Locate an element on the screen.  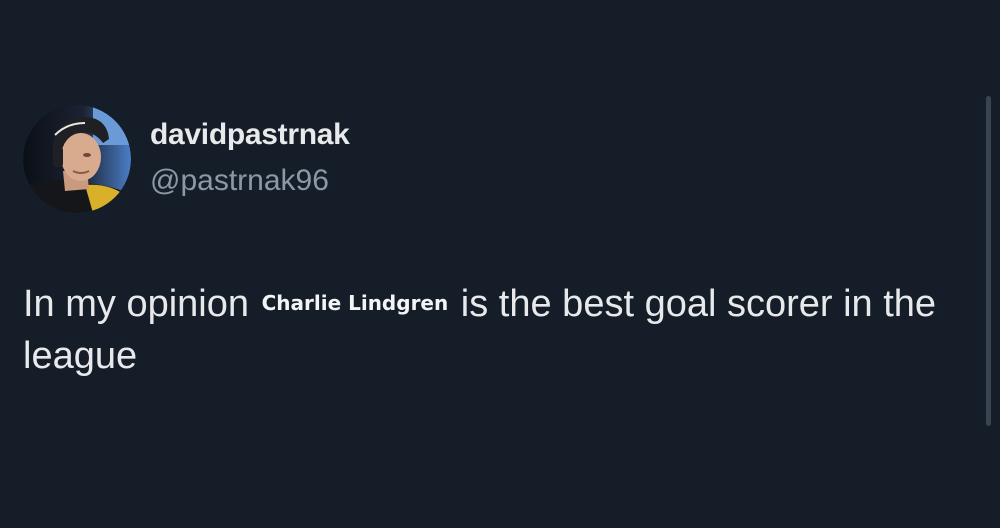
author-handle: @pastrnak96 is located at coordinates (239, 181).